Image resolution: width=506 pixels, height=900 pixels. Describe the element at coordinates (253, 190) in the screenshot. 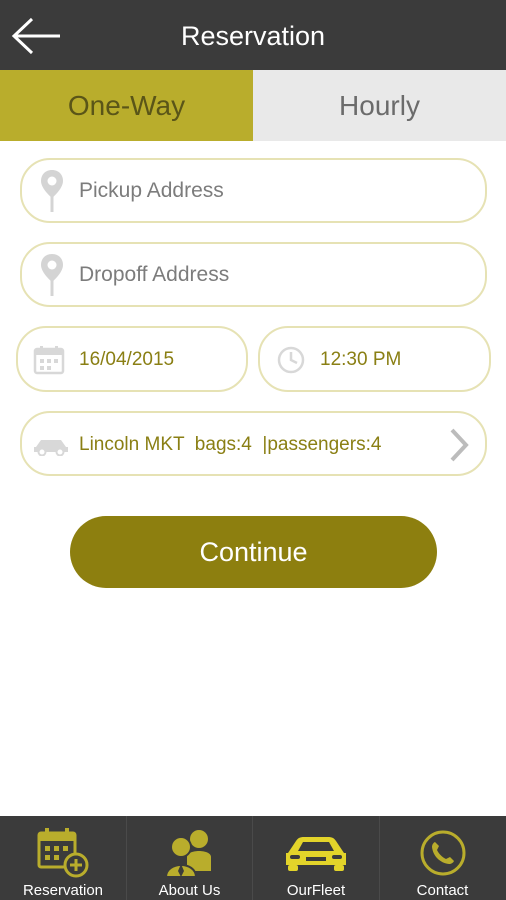

I see `pickup-address-field: Pickup Address` at that location.